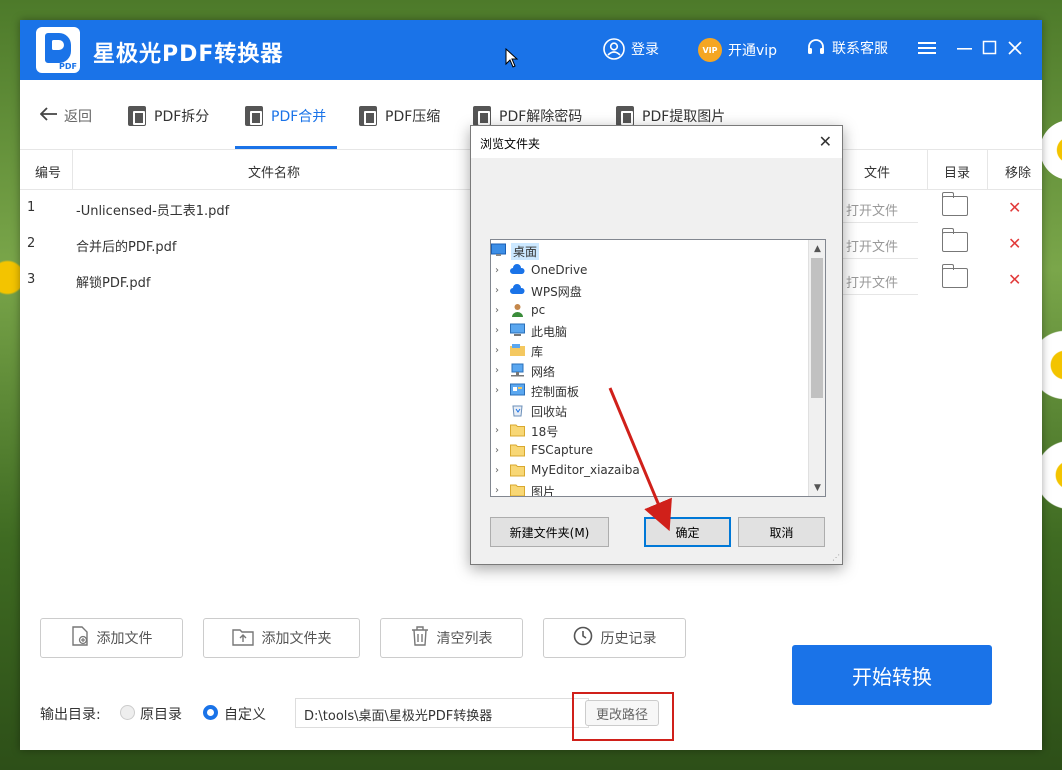  What do you see at coordinates (965, 48) in the screenshot?
I see `minimize-icon` at bounding box center [965, 48].